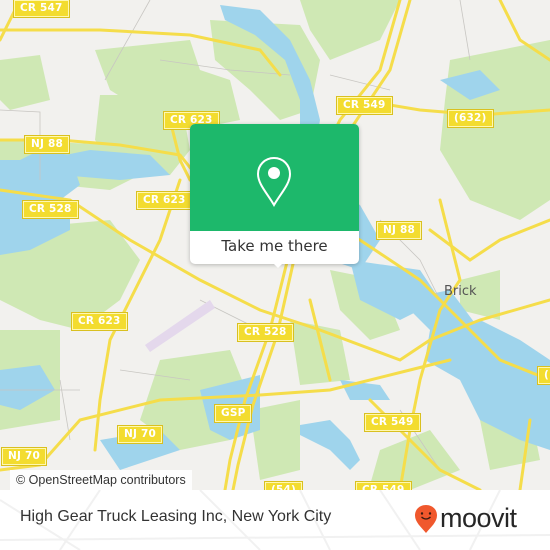  Describe the element at coordinates (180, 326) in the screenshot. I see `airport-runway` at that location.